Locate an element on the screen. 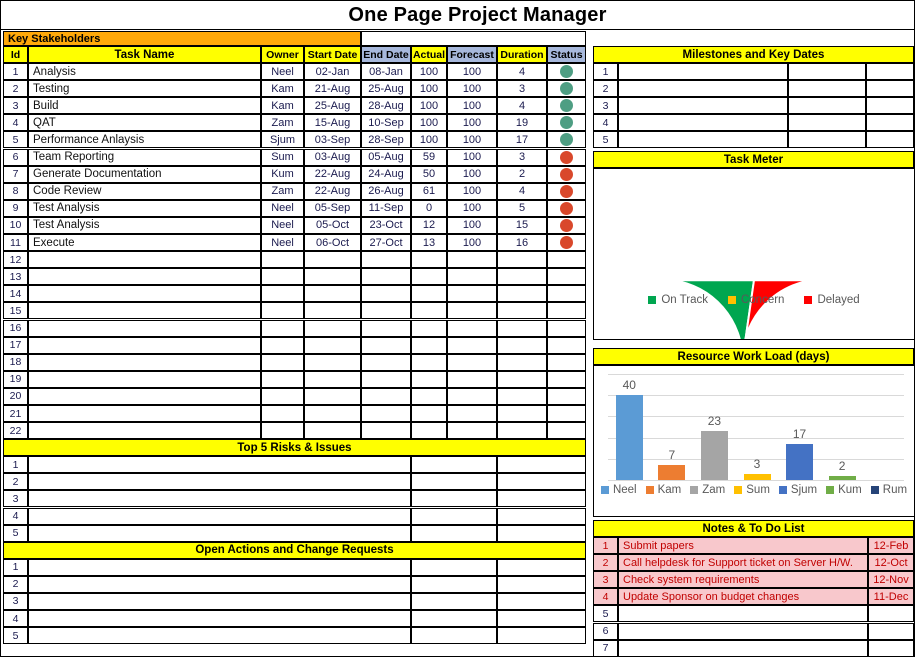 Image resolution: width=915 pixels, height=657 pixels. task-row-end-date: 25-Aug is located at coordinates (386, 89).